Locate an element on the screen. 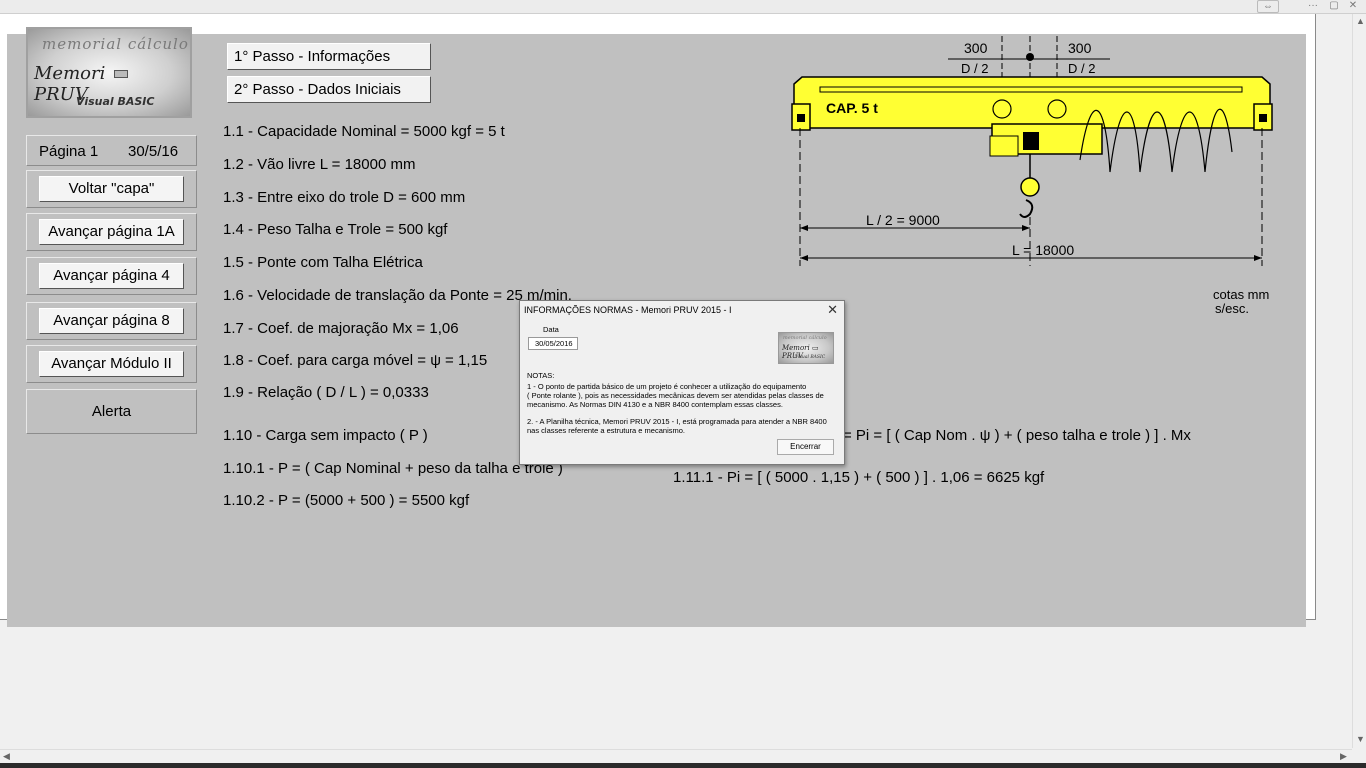 The height and width of the screenshot is (768, 1366). line-1-7: 1.7 - Coef. de majoração Mx = 1,06 is located at coordinates (341, 328).